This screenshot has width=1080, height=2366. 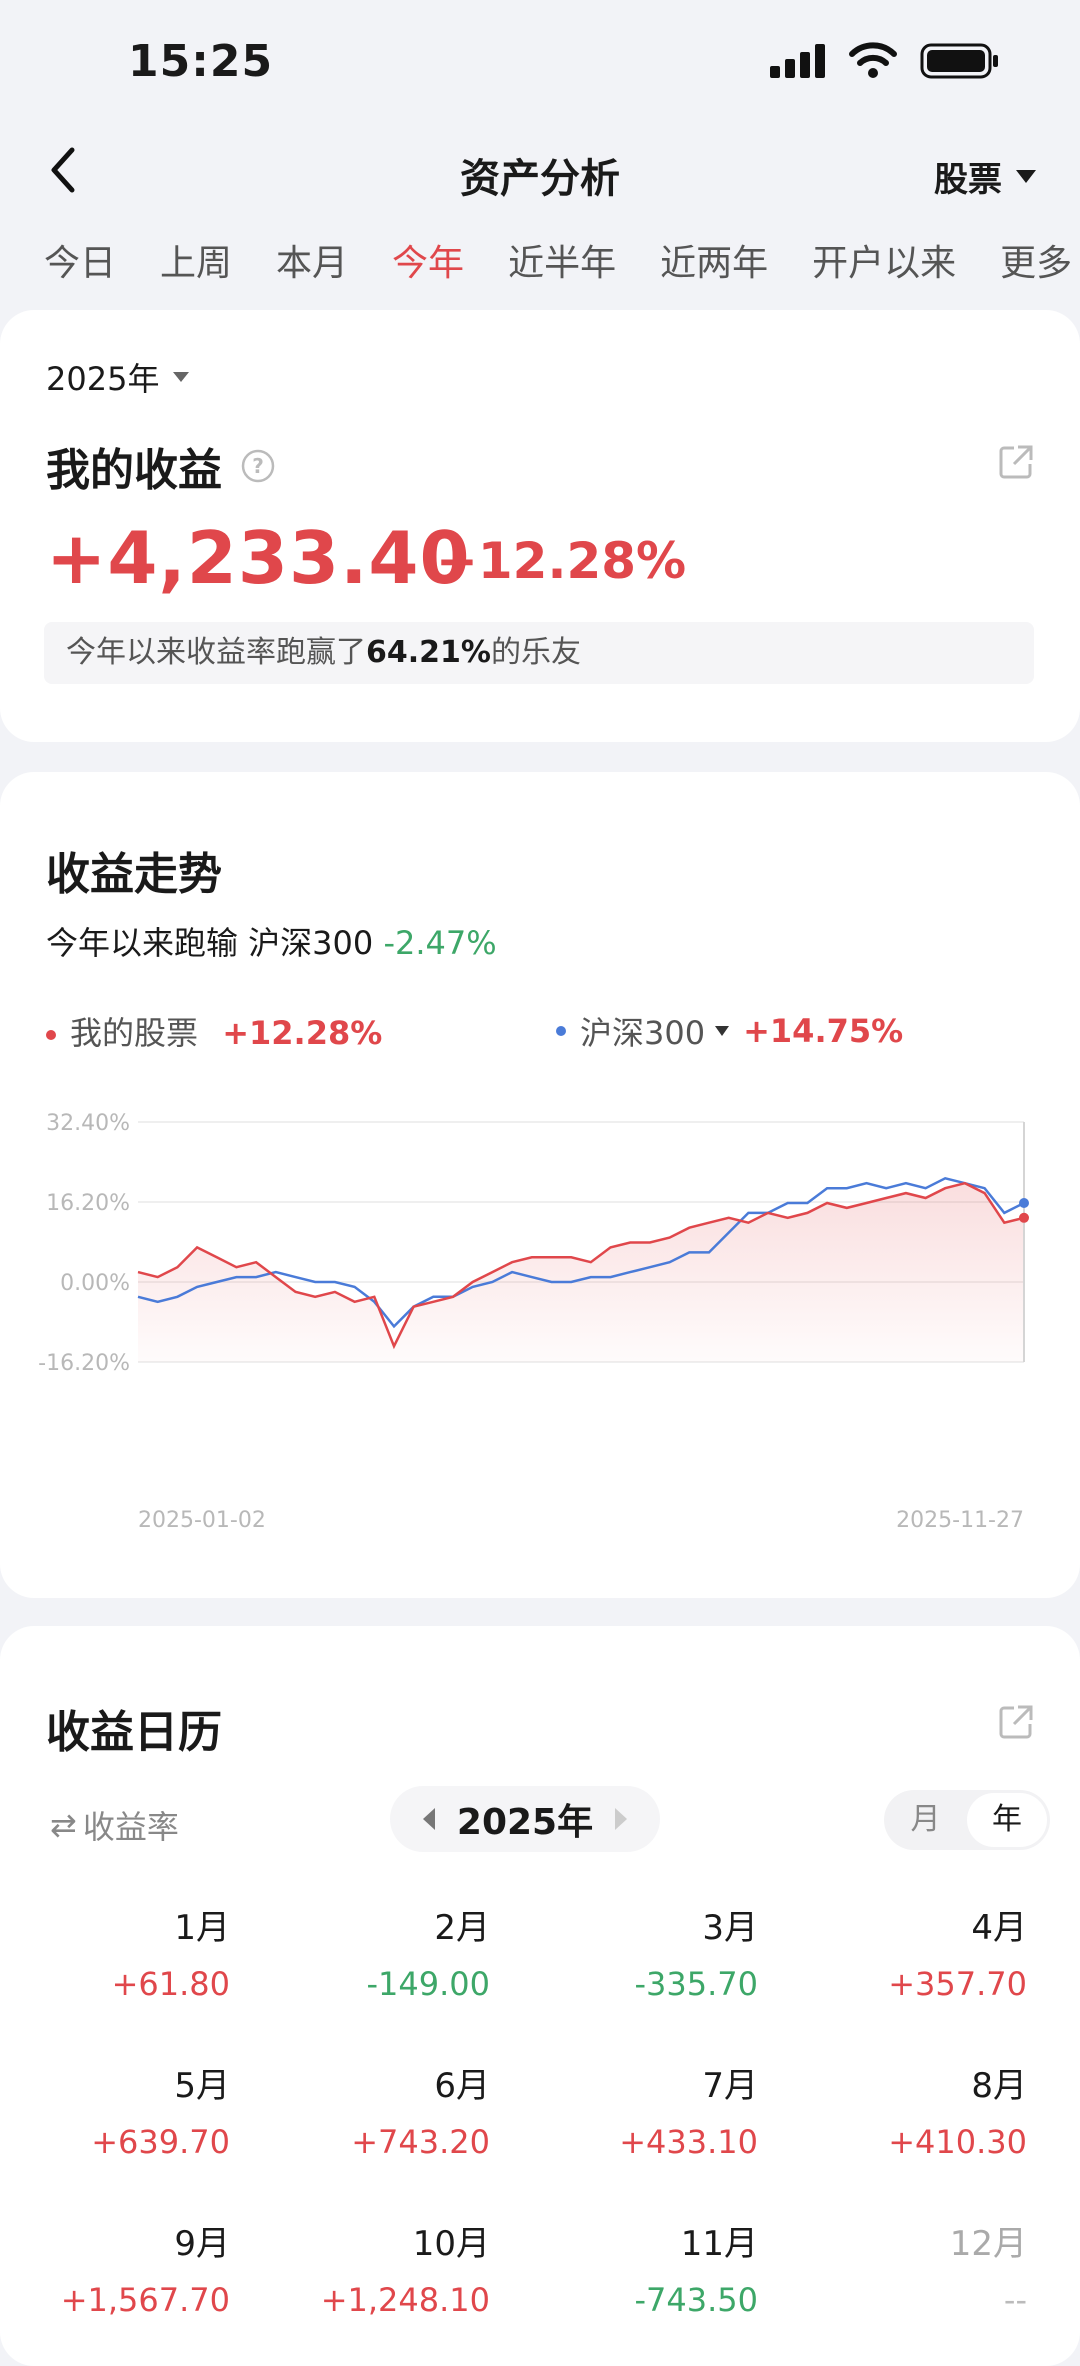 I want to click on year-selector-label: 2025年, so click(x=103, y=379).